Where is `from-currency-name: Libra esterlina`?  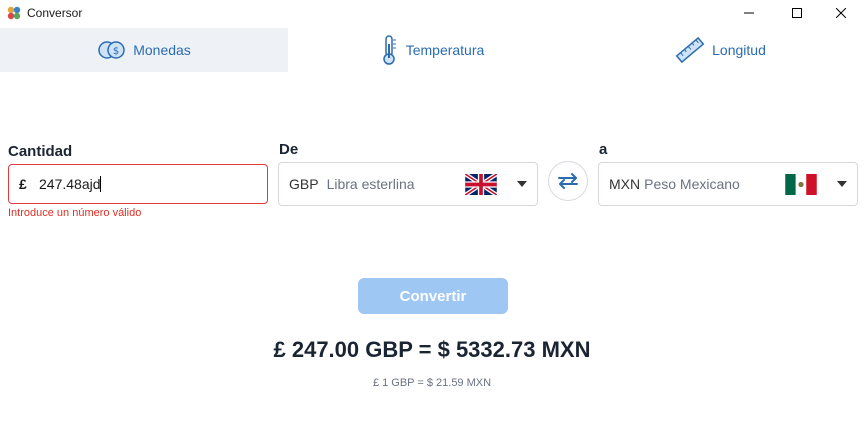
from-currency-name: Libra esterlina is located at coordinates (370, 184).